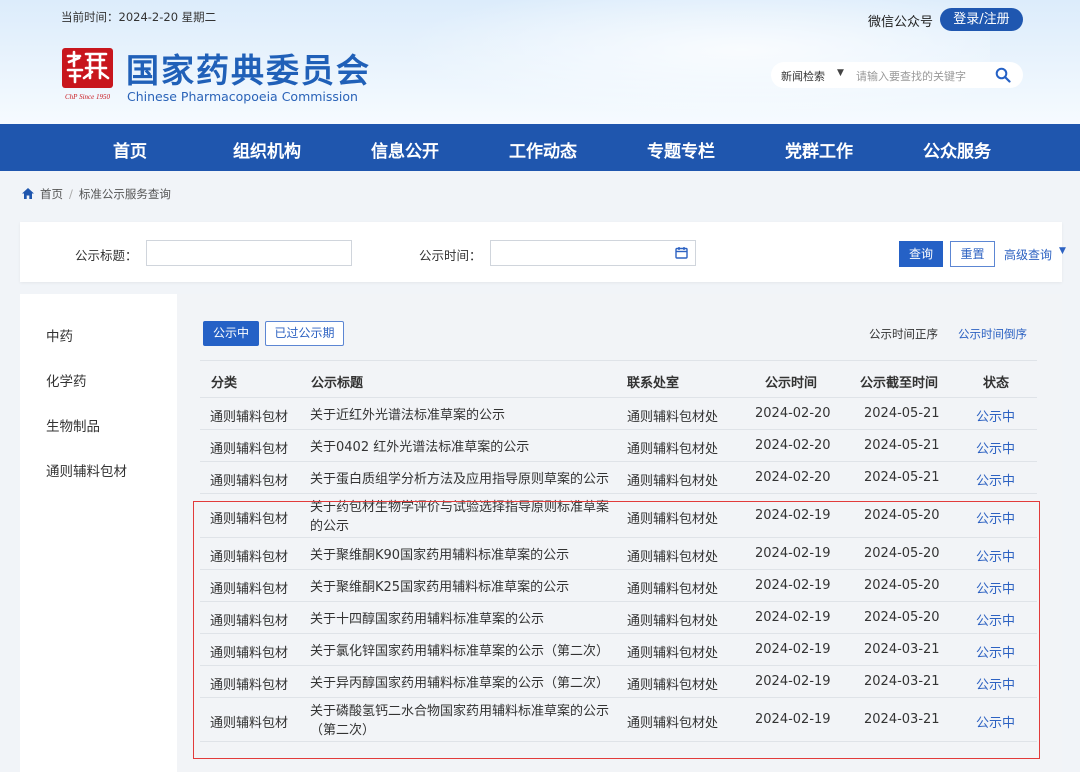 Image resolution: width=1080 pixels, height=772 pixels. Describe the element at coordinates (337, 383) in the screenshot. I see `header-title: 公示标题` at that location.